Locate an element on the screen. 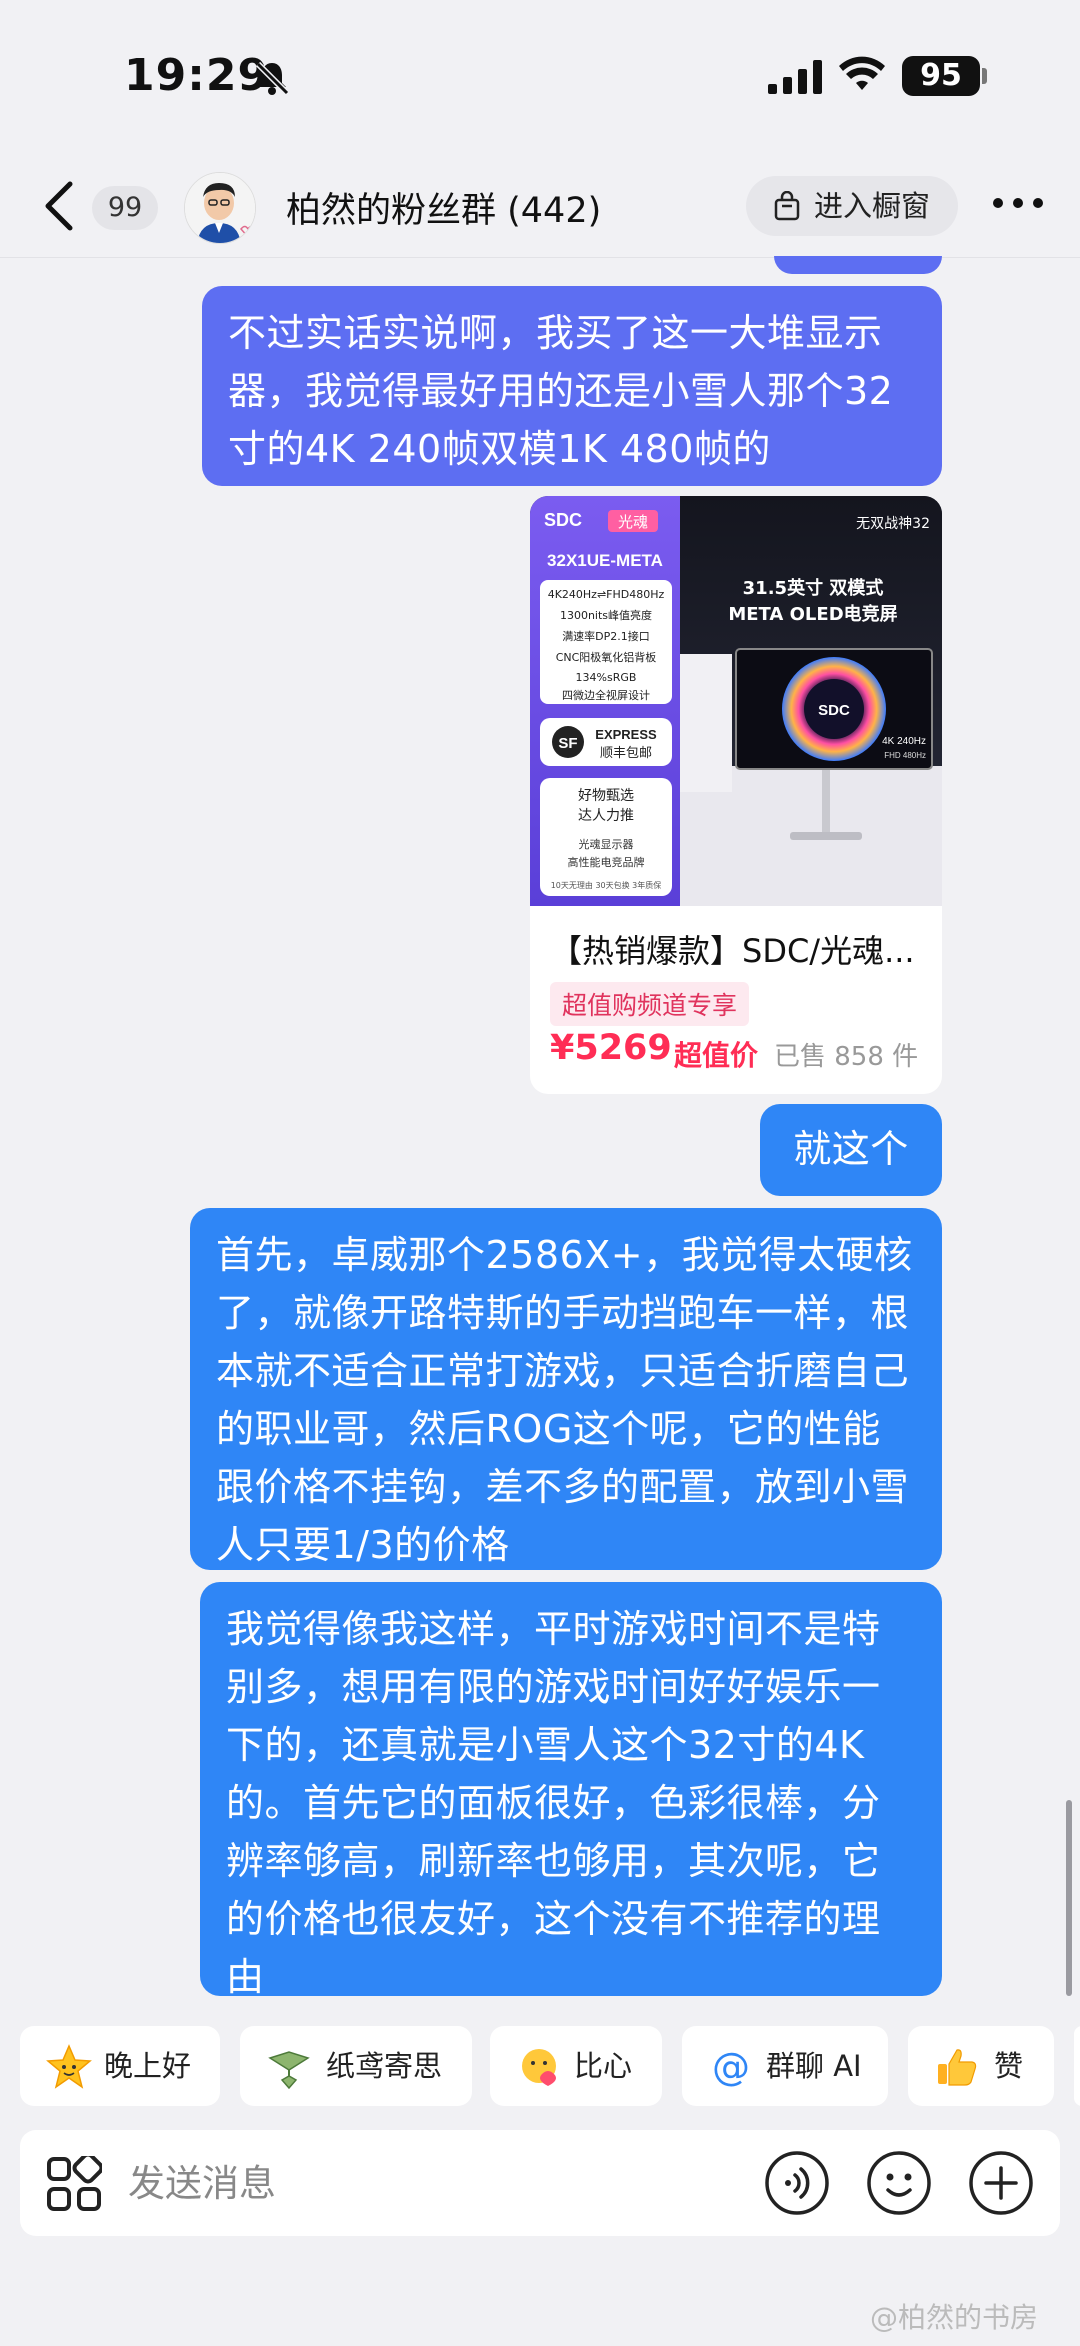 This screenshot has width=1080, height=2346. enter-store-button: 进入橱窗 is located at coordinates (852, 206).